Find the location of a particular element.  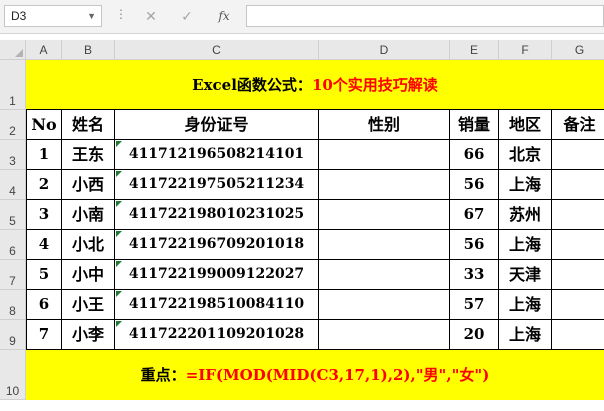

row-number: 8 is located at coordinates (12, 311).